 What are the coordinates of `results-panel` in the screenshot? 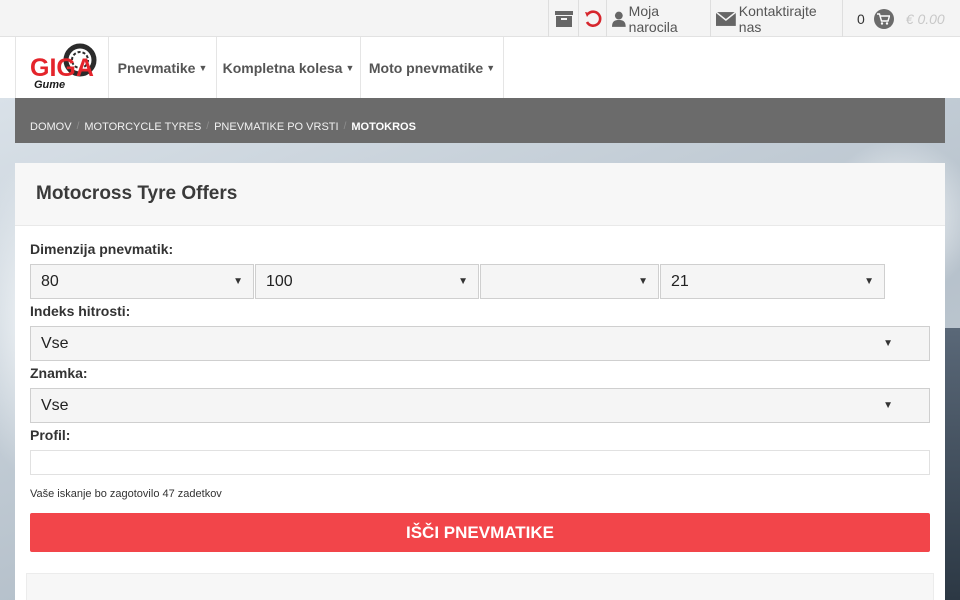 It's located at (480, 586).